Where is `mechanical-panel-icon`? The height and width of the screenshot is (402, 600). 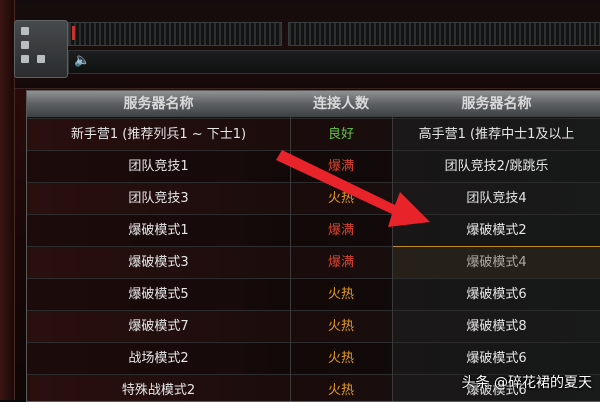
mechanical-panel-icon is located at coordinates (41, 49).